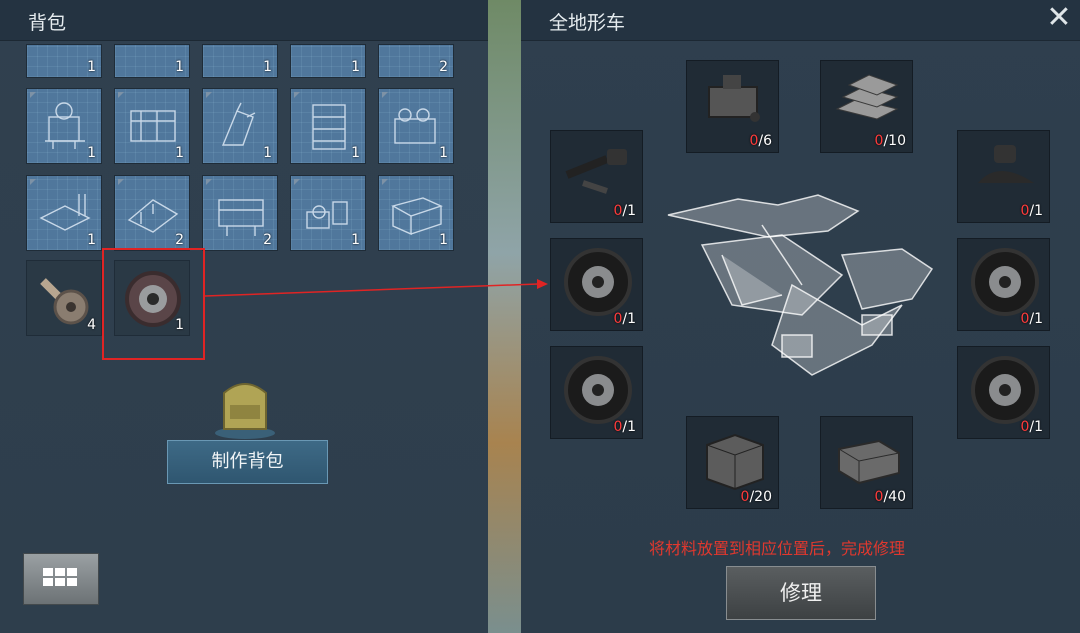 Image resolution: width=1080 pixels, height=633 pixels. Describe the element at coordinates (1059, 18) in the screenshot. I see `close-button: ✕` at that location.